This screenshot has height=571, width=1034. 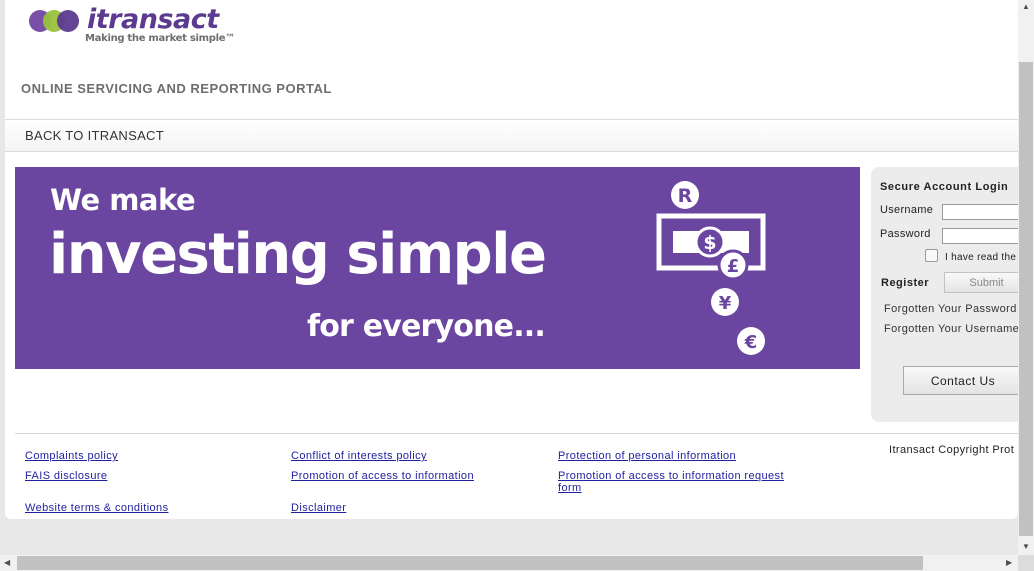 What do you see at coordinates (7, 563) in the screenshot?
I see `scroll-left-arrow-icon: ◀` at bounding box center [7, 563].